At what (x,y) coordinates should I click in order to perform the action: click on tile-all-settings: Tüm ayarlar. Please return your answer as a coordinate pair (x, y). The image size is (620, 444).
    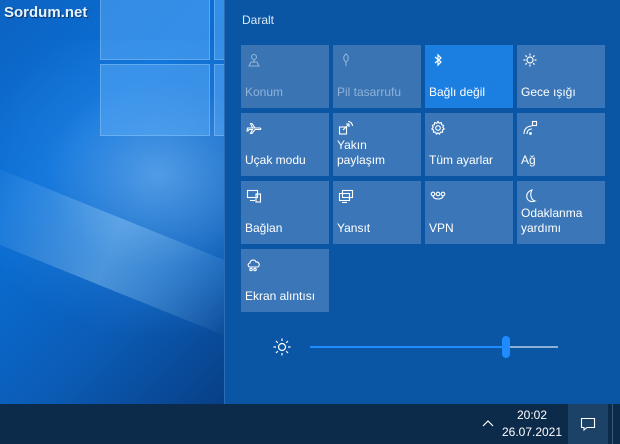
    Looking at the image, I should click on (469, 144).